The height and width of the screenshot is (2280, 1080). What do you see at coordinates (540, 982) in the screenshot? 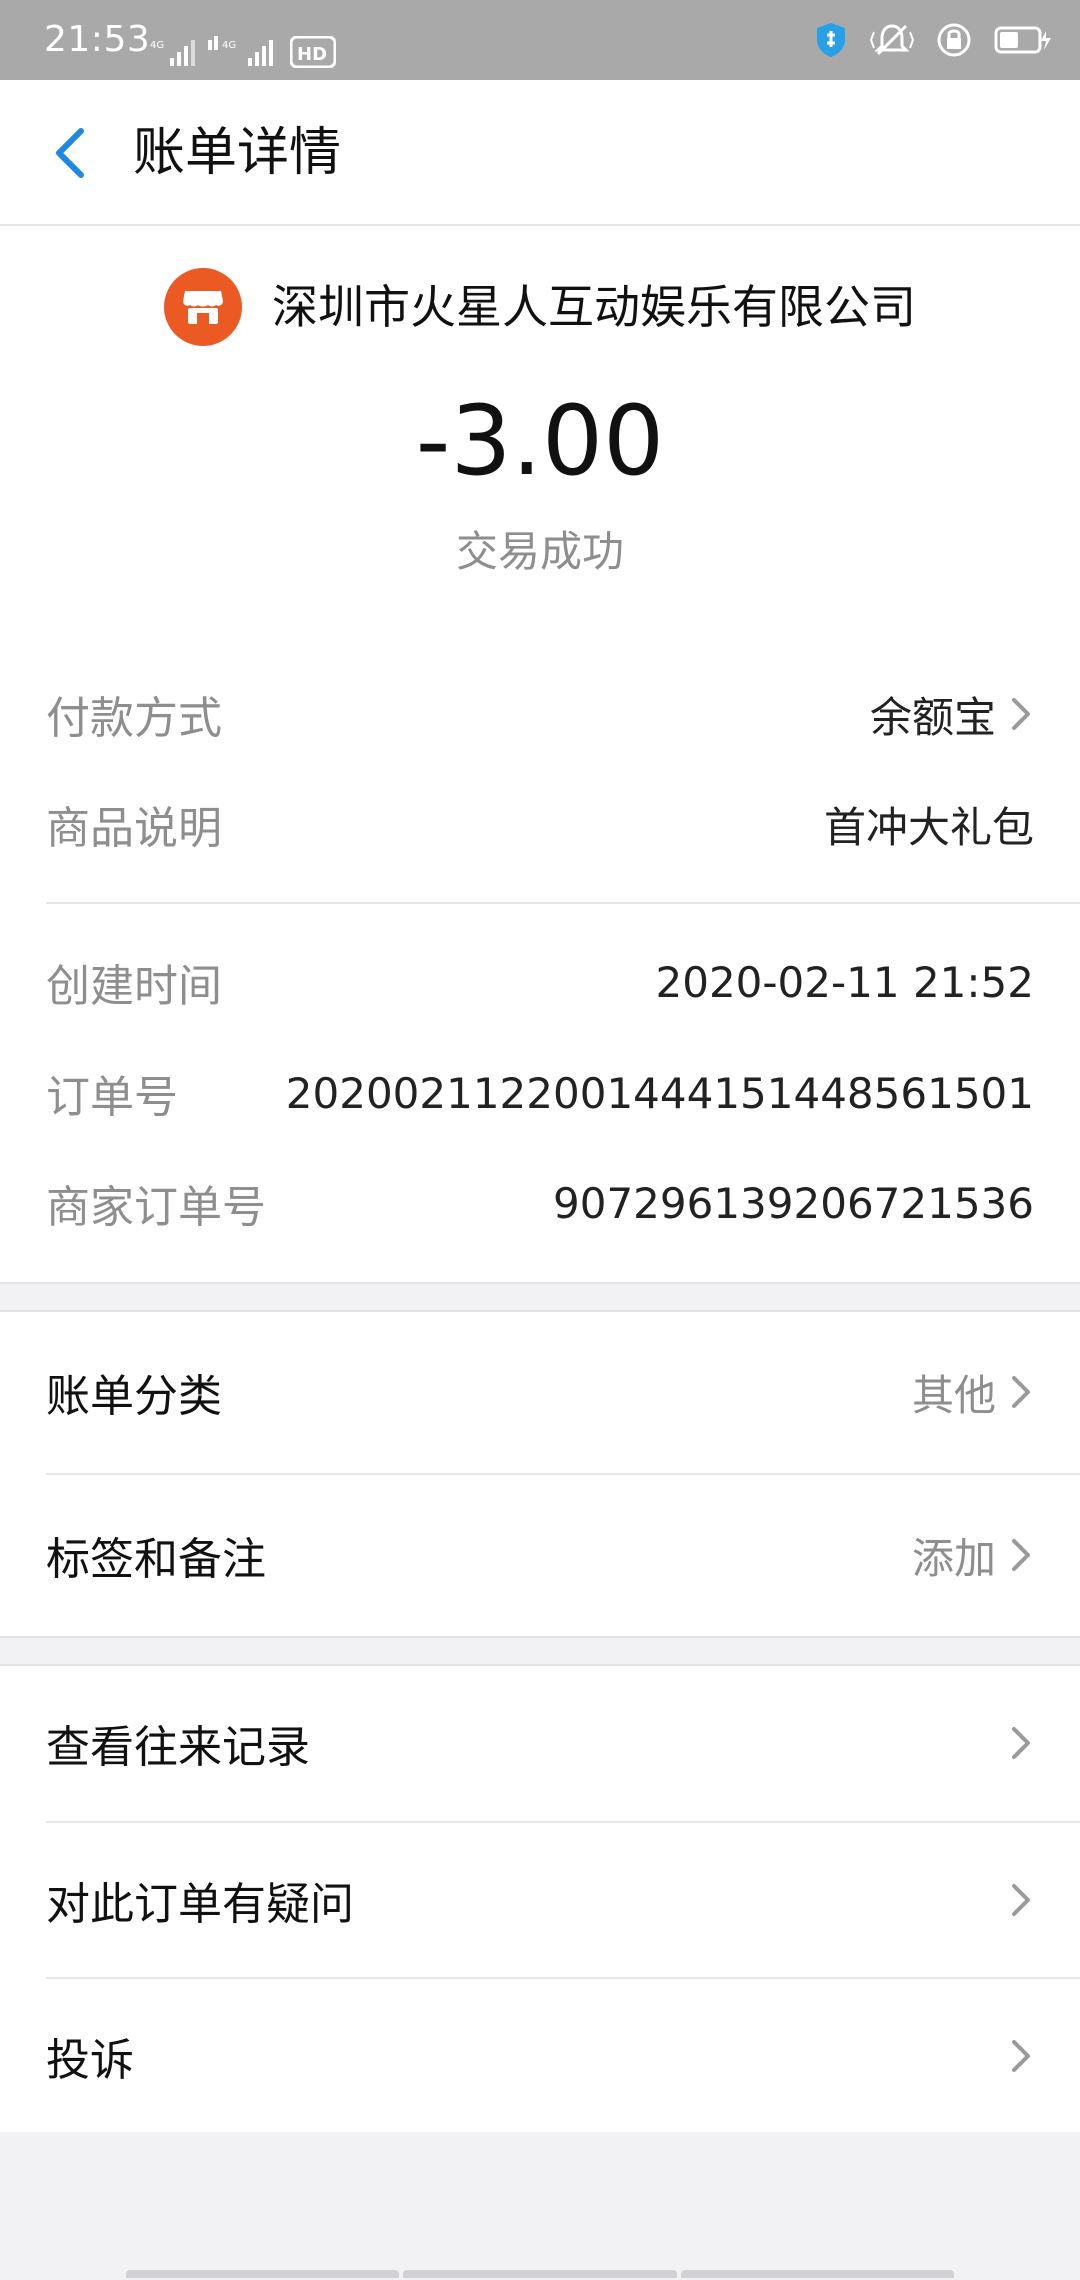
I see `created-time-row: 创建时间 2020-02-11 21:52` at bounding box center [540, 982].